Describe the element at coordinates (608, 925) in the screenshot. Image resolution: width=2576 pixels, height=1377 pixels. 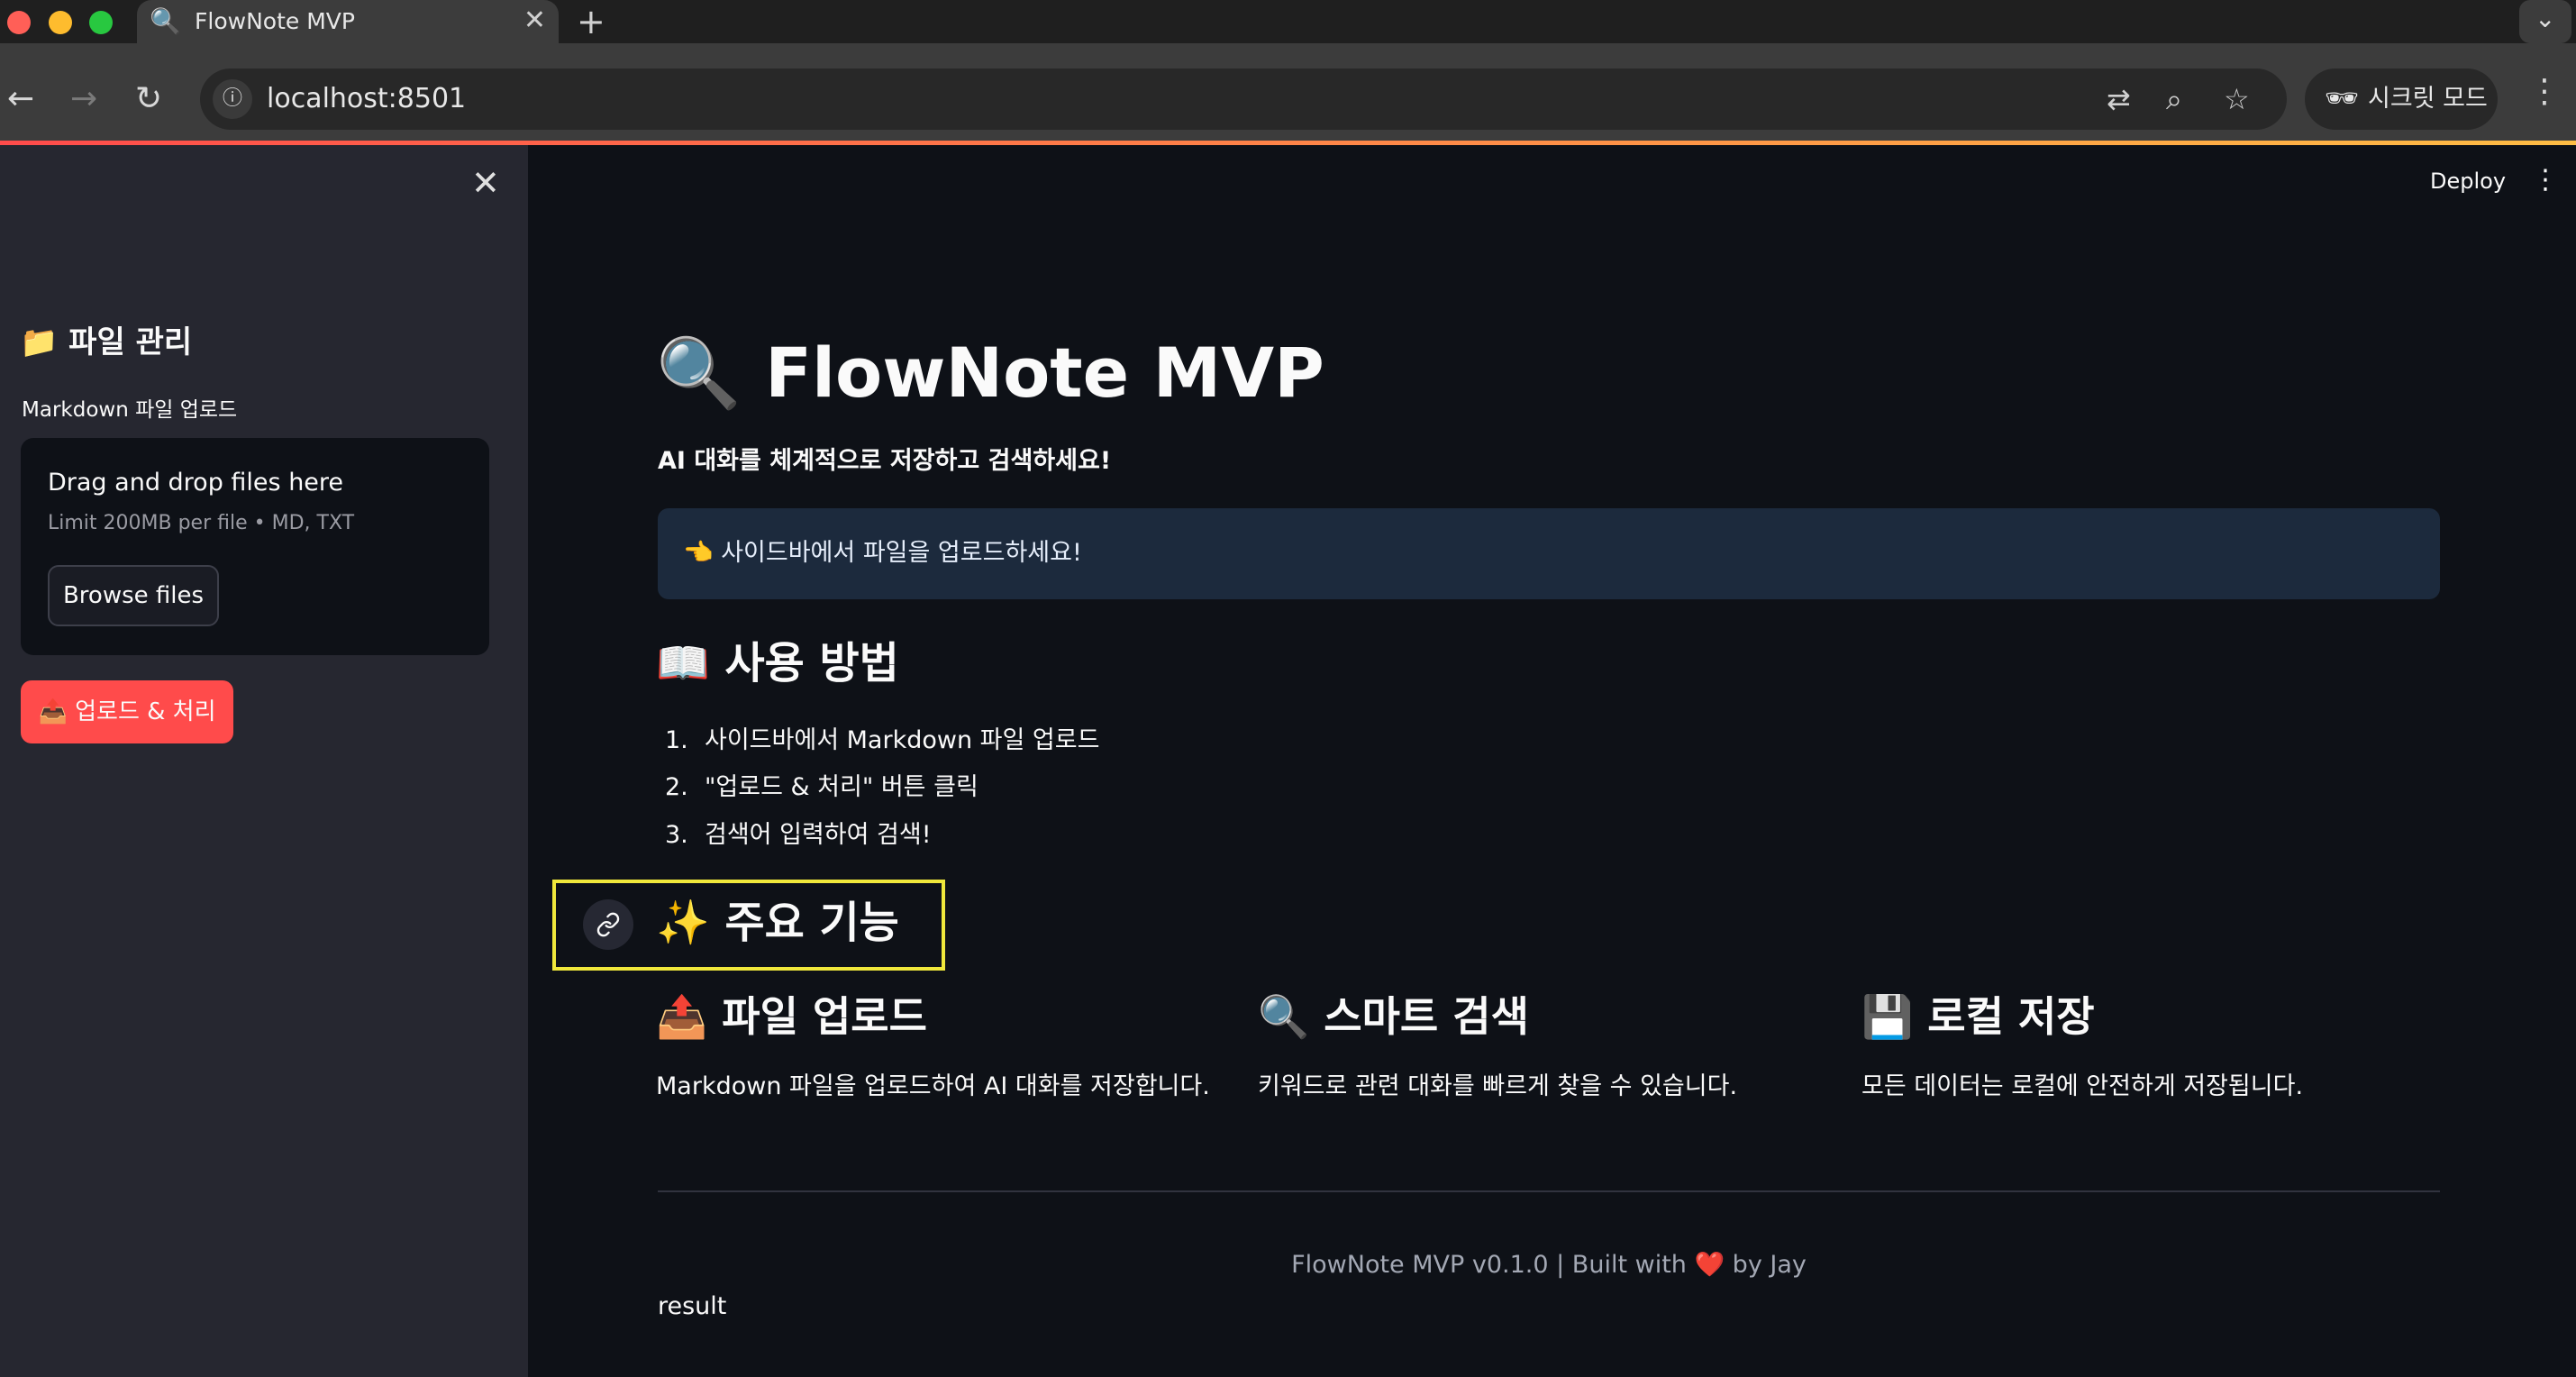
I see `link-icon` at that location.